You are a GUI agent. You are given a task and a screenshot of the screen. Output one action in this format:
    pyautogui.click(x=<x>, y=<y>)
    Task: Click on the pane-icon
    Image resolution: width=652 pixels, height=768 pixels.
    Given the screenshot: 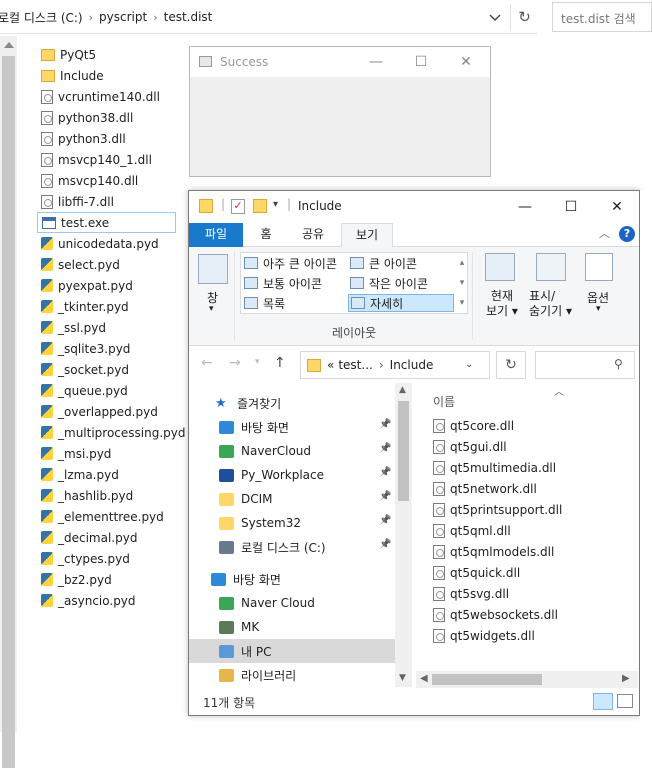 What is the action you would take?
    pyautogui.click(x=213, y=269)
    